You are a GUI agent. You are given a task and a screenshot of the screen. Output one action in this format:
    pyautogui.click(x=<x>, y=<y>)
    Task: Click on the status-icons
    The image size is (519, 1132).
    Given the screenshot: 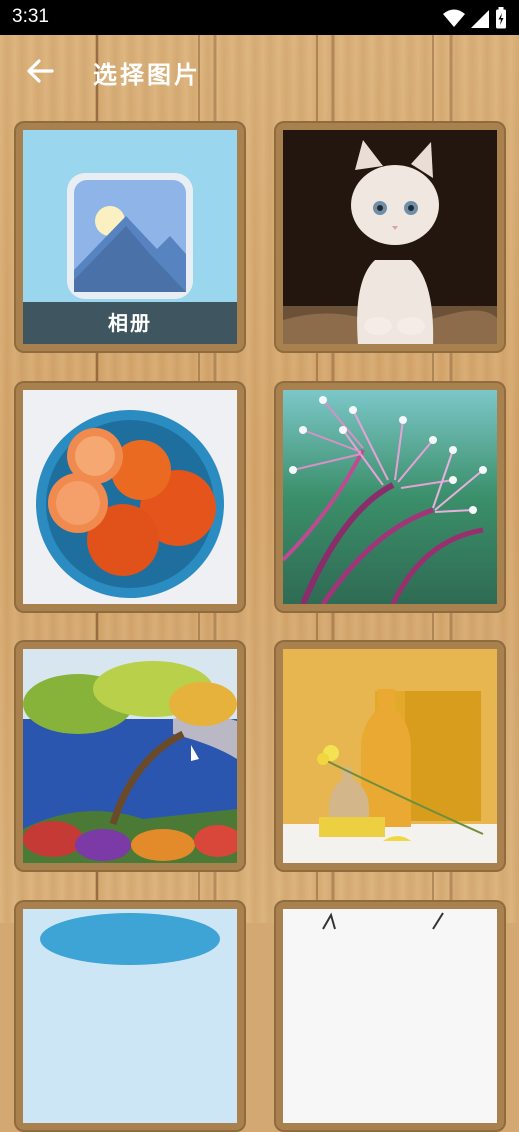 What is the action you would take?
    pyautogui.click(x=475, y=18)
    